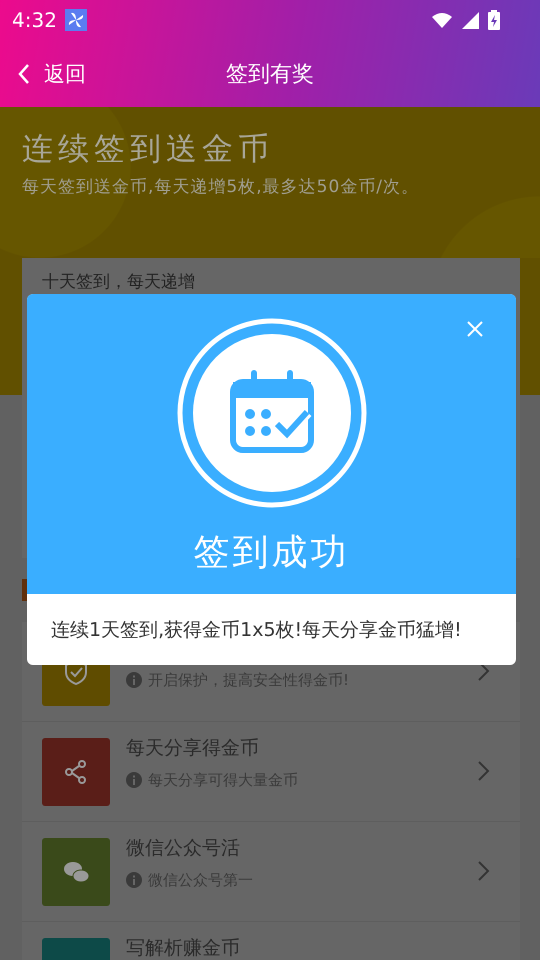 The height and width of the screenshot is (960, 540). What do you see at coordinates (183, 848) in the screenshot?
I see `task-title: 微信公众号活` at bounding box center [183, 848].